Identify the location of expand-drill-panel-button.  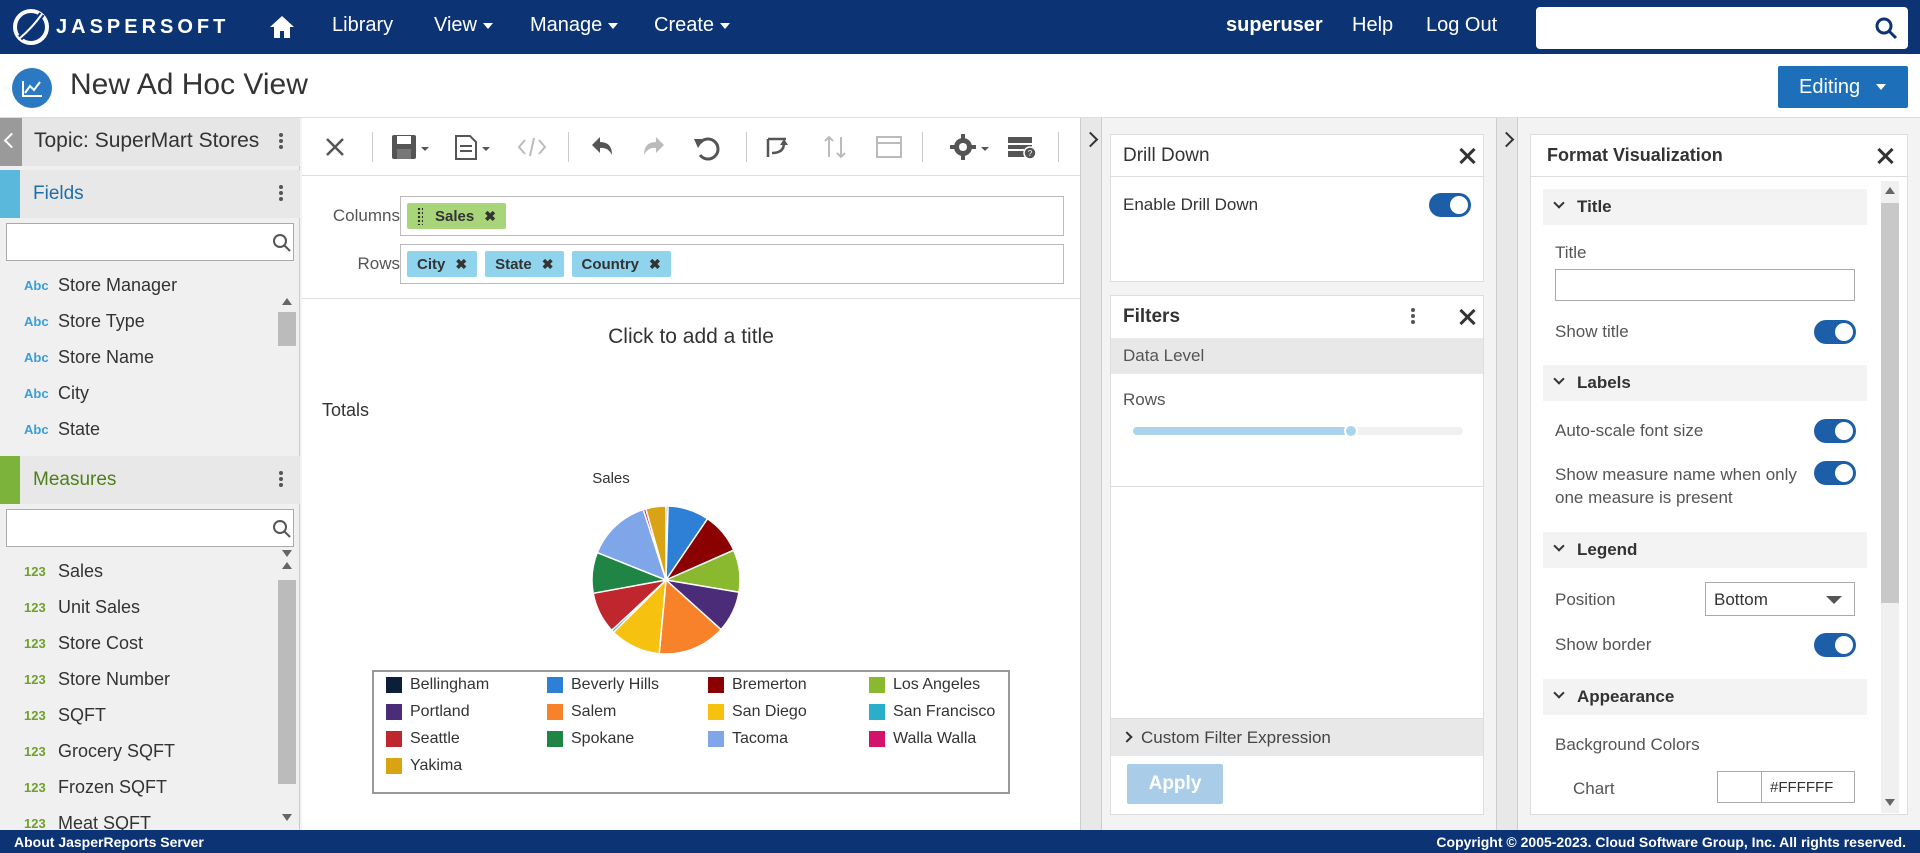
(1091, 474).